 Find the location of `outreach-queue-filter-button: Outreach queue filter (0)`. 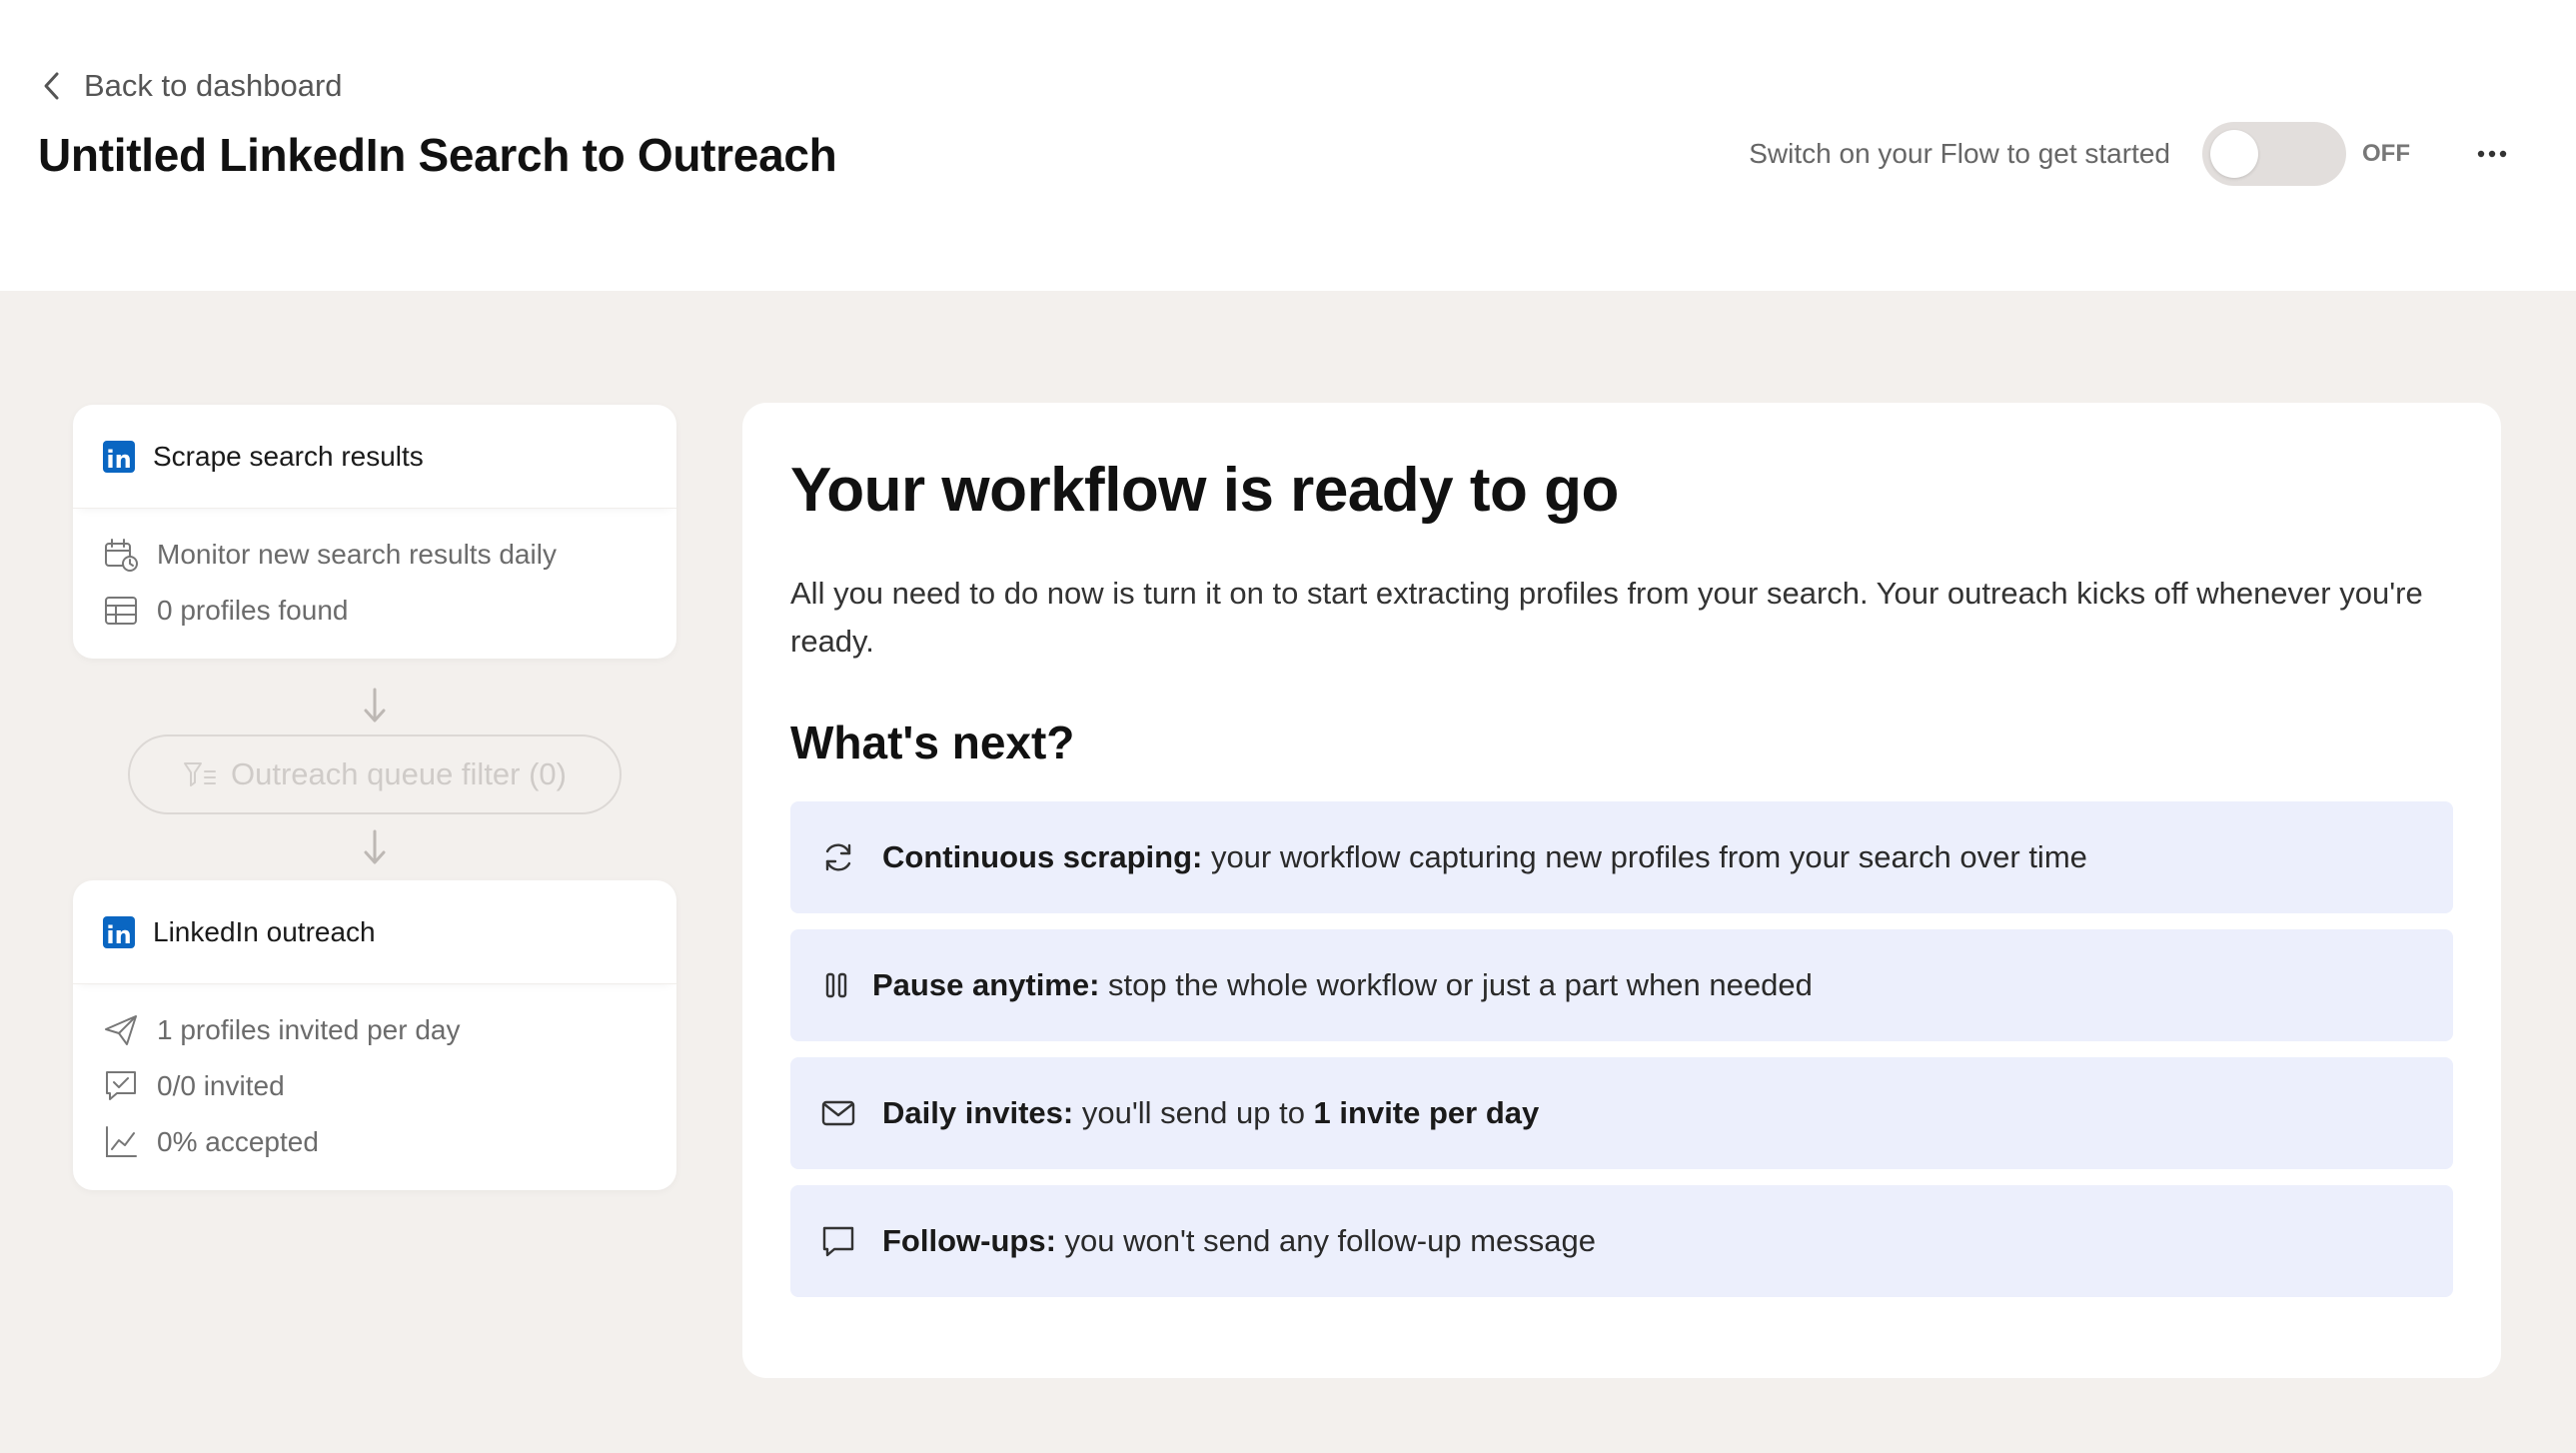

outreach-queue-filter-button: Outreach queue filter (0) is located at coordinates (375, 774).